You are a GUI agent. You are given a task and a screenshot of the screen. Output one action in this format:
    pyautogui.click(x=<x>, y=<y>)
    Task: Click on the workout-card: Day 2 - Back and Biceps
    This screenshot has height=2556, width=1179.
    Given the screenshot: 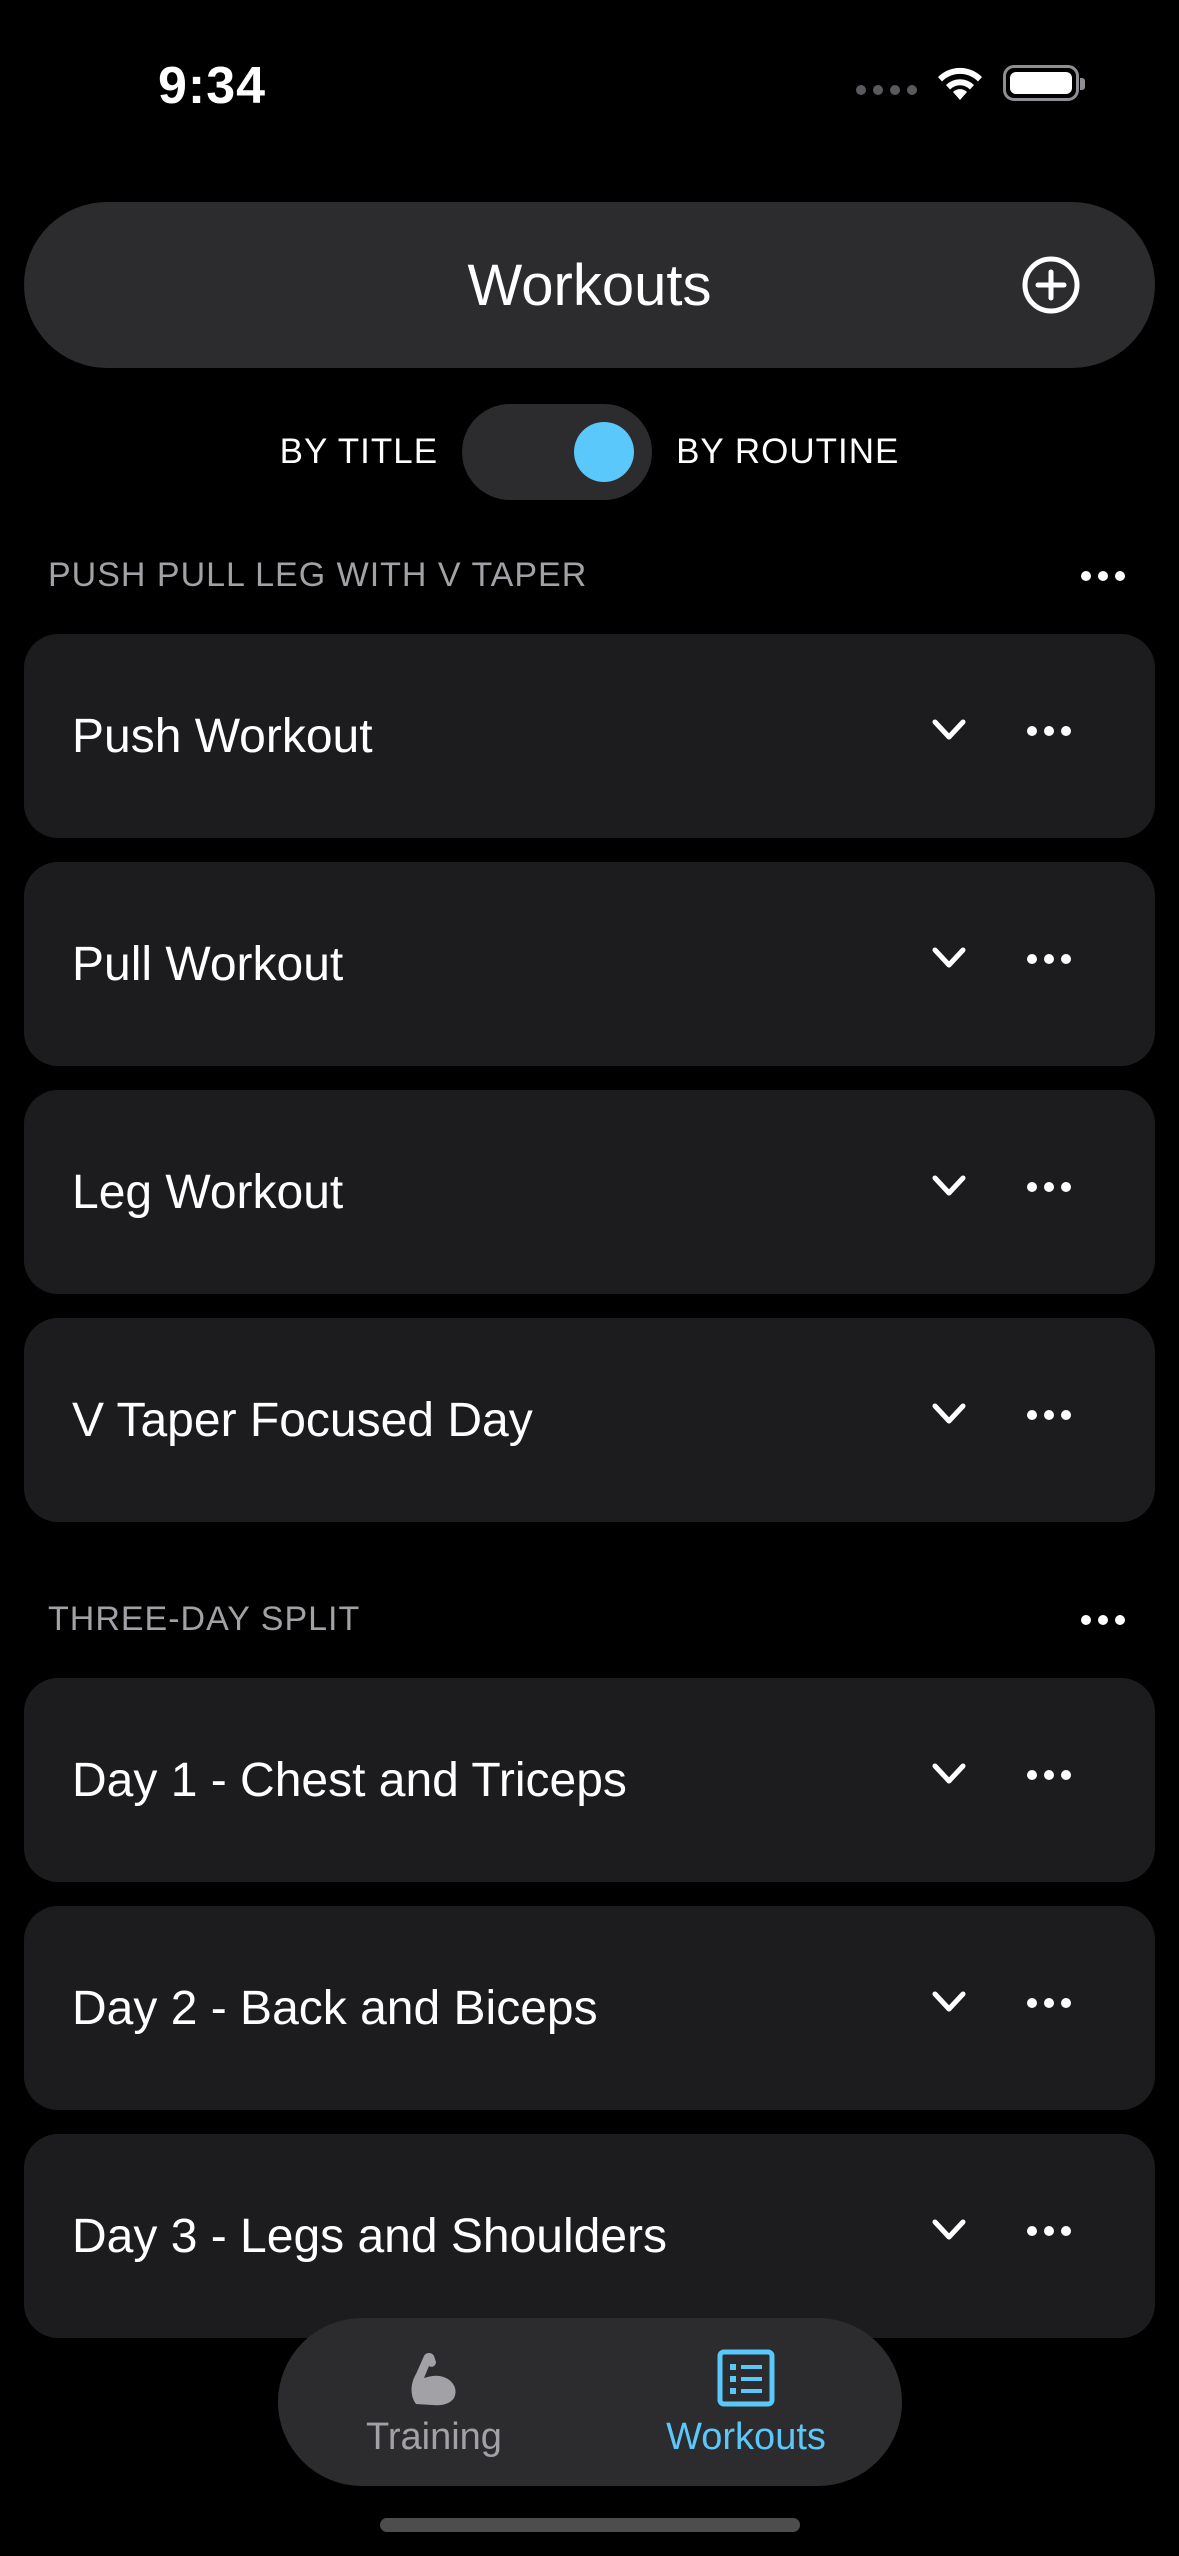 What is the action you would take?
    pyautogui.click(x=589, y=2008)
    